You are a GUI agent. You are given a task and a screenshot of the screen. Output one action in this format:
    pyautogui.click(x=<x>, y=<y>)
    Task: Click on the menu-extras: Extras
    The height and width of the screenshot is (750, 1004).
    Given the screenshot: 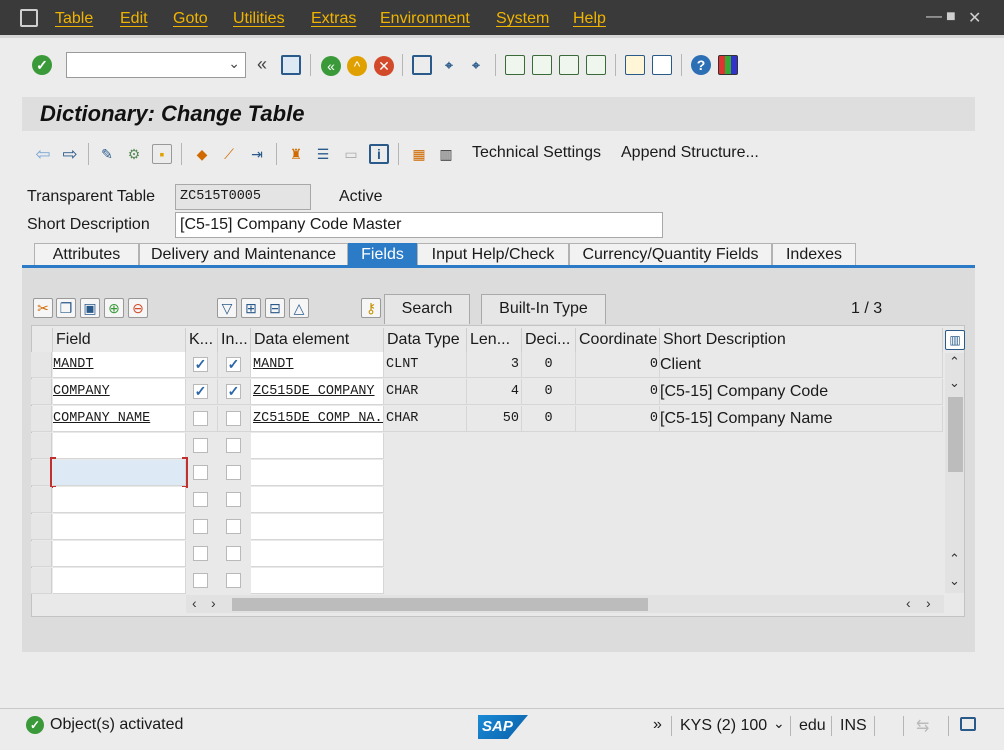 What is the action you would take?
    pyautogui.click(x=333, y=19)
    